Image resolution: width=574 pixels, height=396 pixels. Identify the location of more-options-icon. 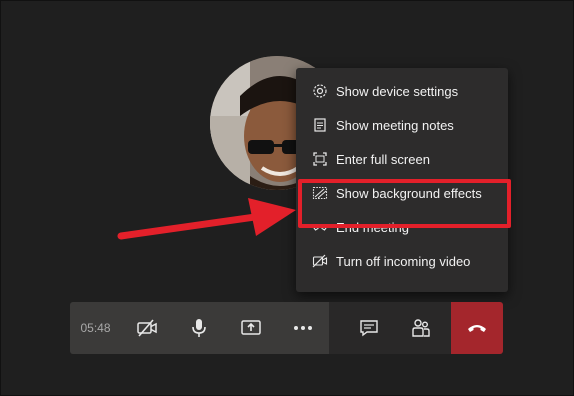
(303, 328).